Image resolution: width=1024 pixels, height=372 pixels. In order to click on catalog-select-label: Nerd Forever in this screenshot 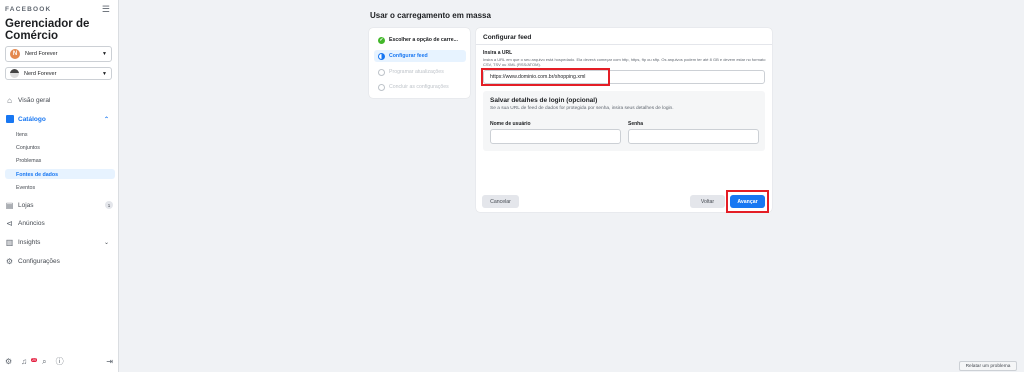, I will do `click(40, 73)`.